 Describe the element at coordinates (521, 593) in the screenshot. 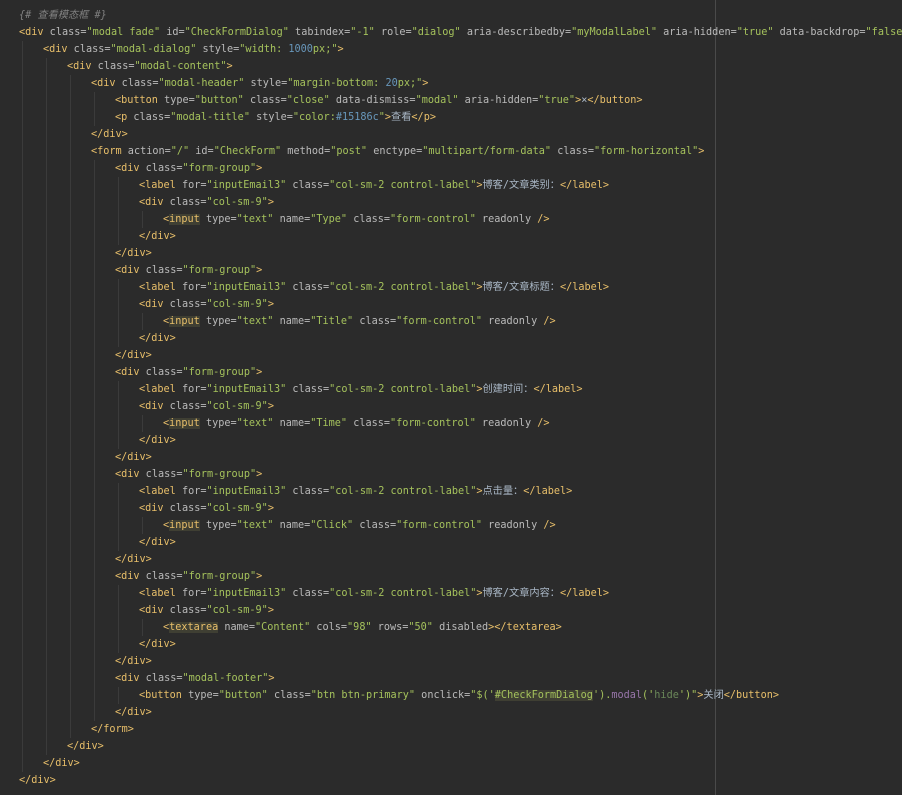

I see `code-token: 博客/文章内容：` at that location.